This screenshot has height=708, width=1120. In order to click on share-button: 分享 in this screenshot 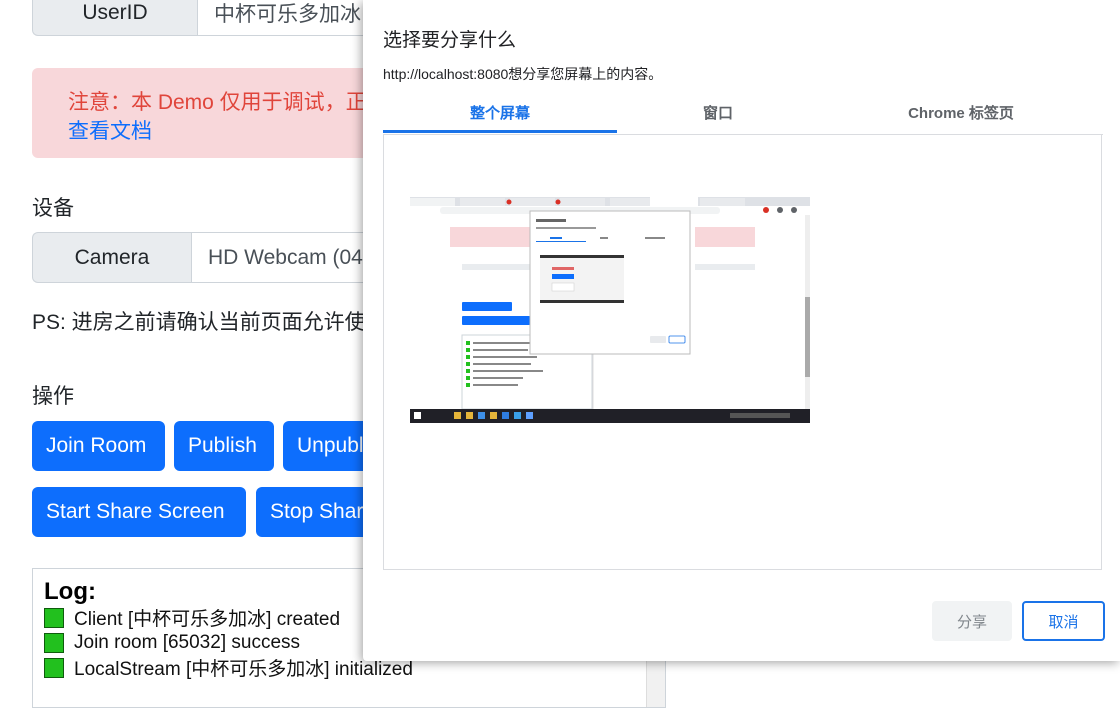, I will do `click(972, 621)`.